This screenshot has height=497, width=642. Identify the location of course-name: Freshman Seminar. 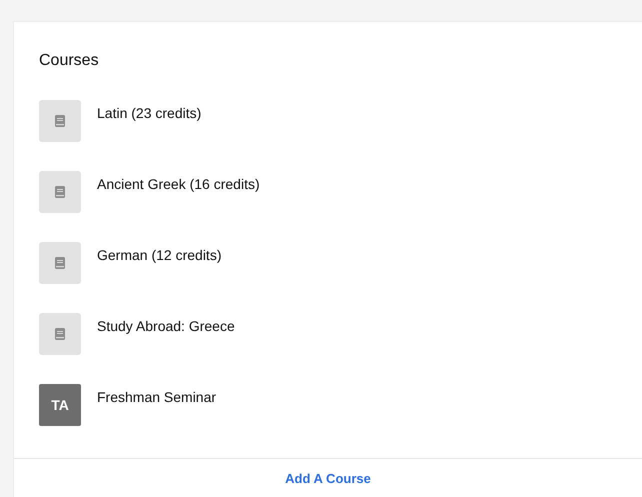
(156, 397).